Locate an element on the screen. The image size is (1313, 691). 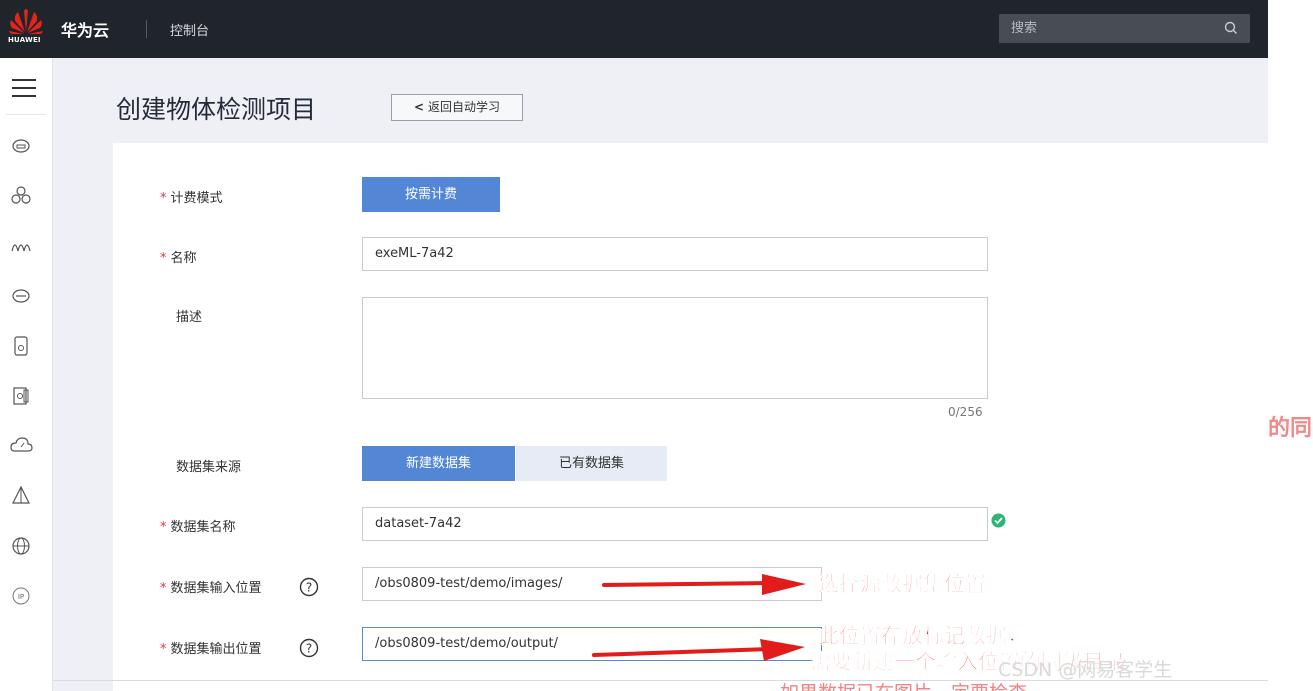
cluster-icon is located at coordinates (21, 196).